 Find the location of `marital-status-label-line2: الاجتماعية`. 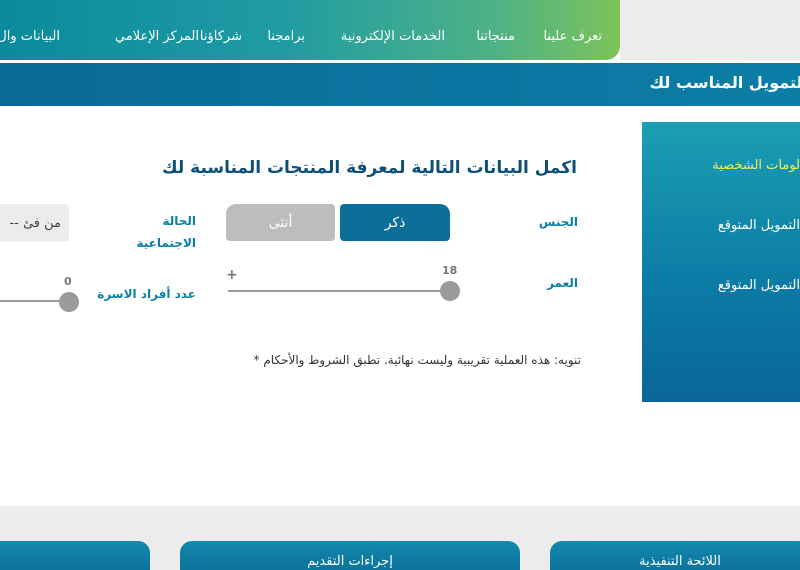

marital-status-label-line2: الاجتماعية is located at coordinates (166, 243).